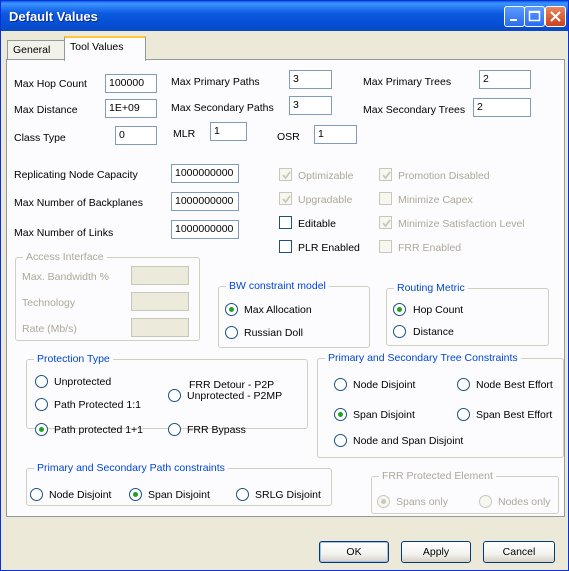  I want to click on minimize-capex-checkbox, so click(385, 198).